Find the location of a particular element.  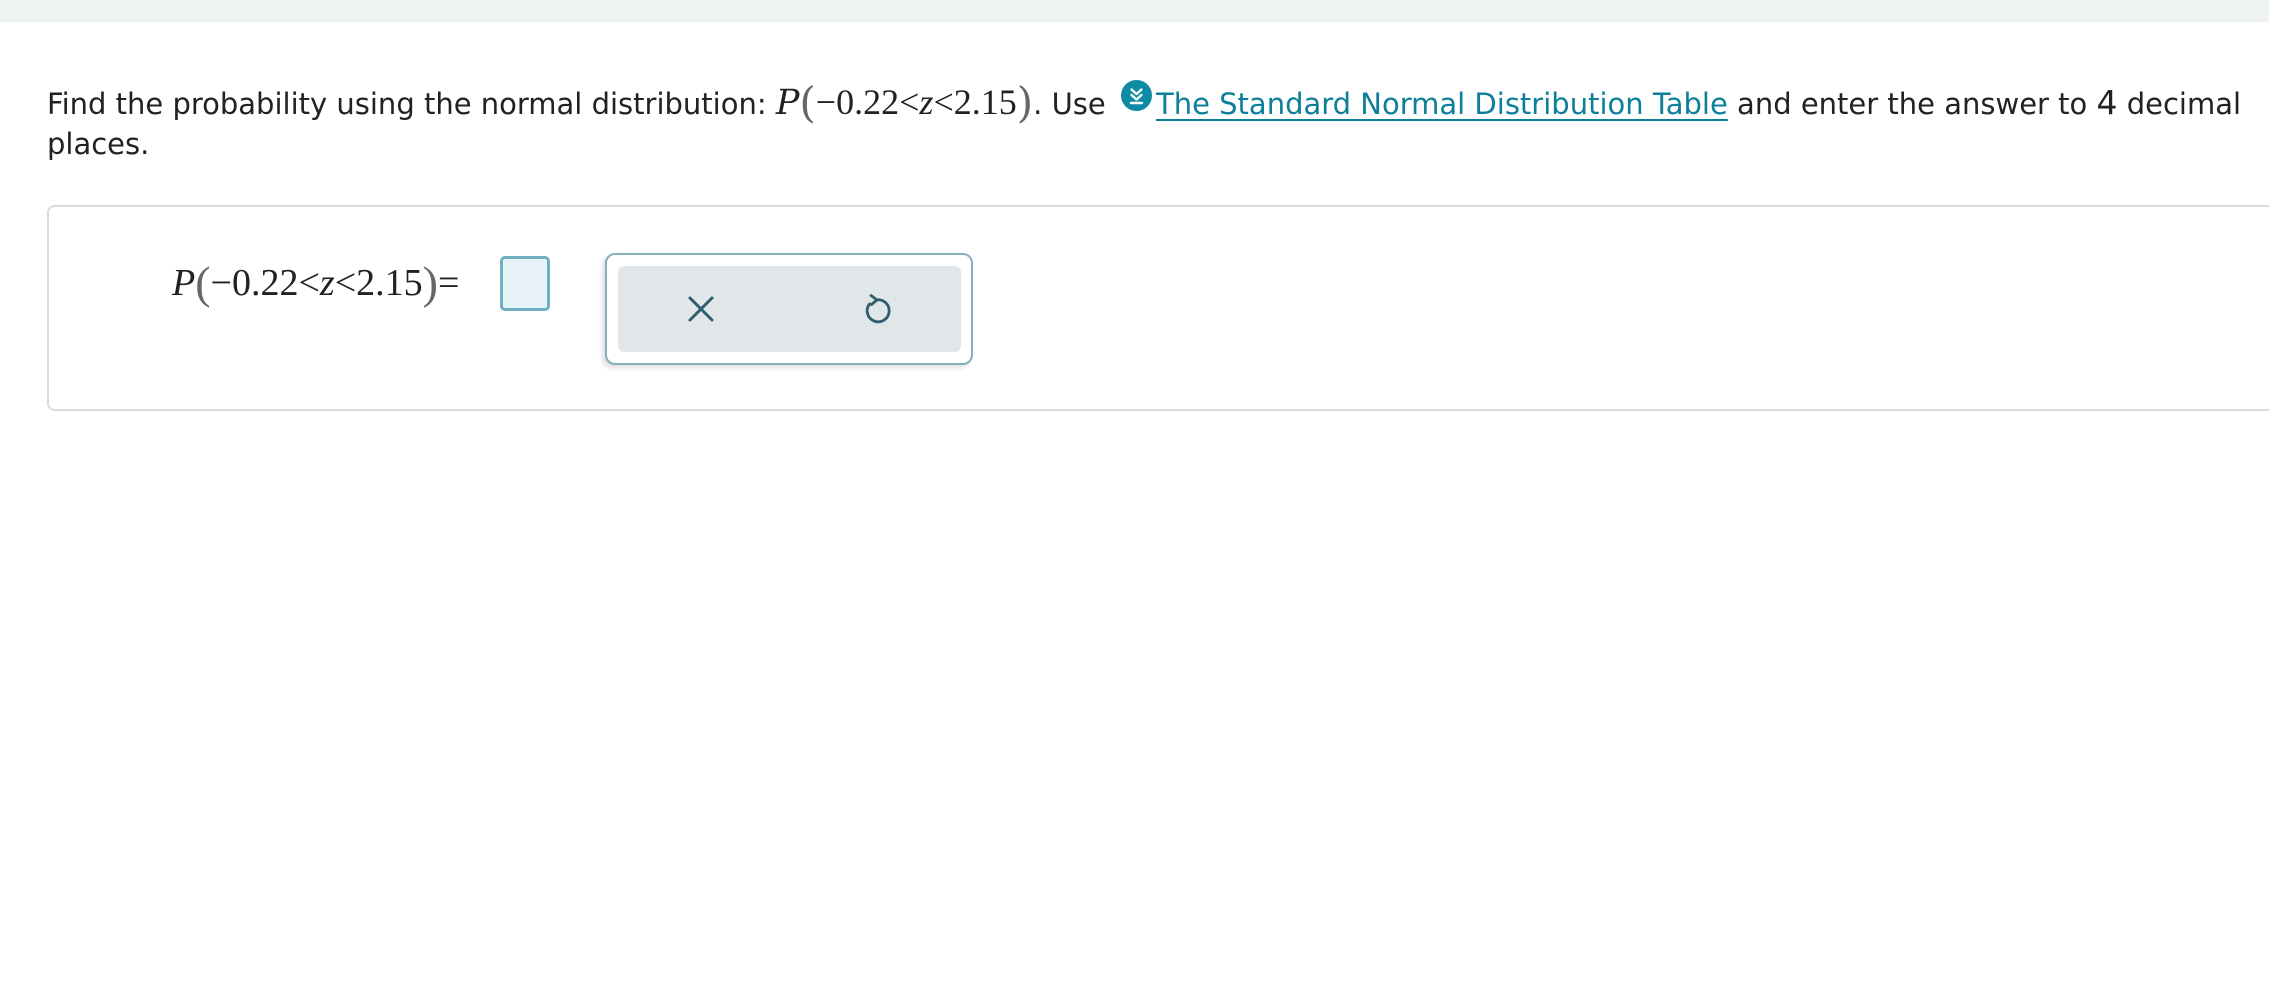

eq-lower-bound: −0.22 is located at coordinates (254, 283).